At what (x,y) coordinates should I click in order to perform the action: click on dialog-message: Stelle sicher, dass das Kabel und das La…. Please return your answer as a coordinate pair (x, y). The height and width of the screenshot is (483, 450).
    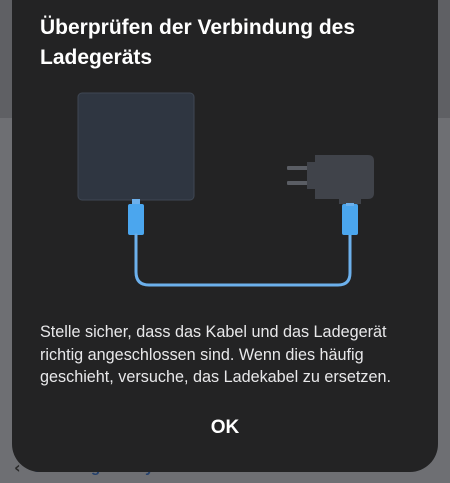
    Looking at the image, I should click on (215, 354).